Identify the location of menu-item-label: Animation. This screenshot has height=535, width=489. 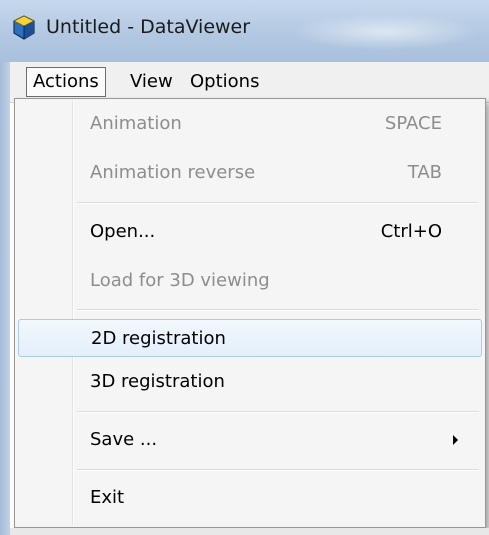
(136, 123).